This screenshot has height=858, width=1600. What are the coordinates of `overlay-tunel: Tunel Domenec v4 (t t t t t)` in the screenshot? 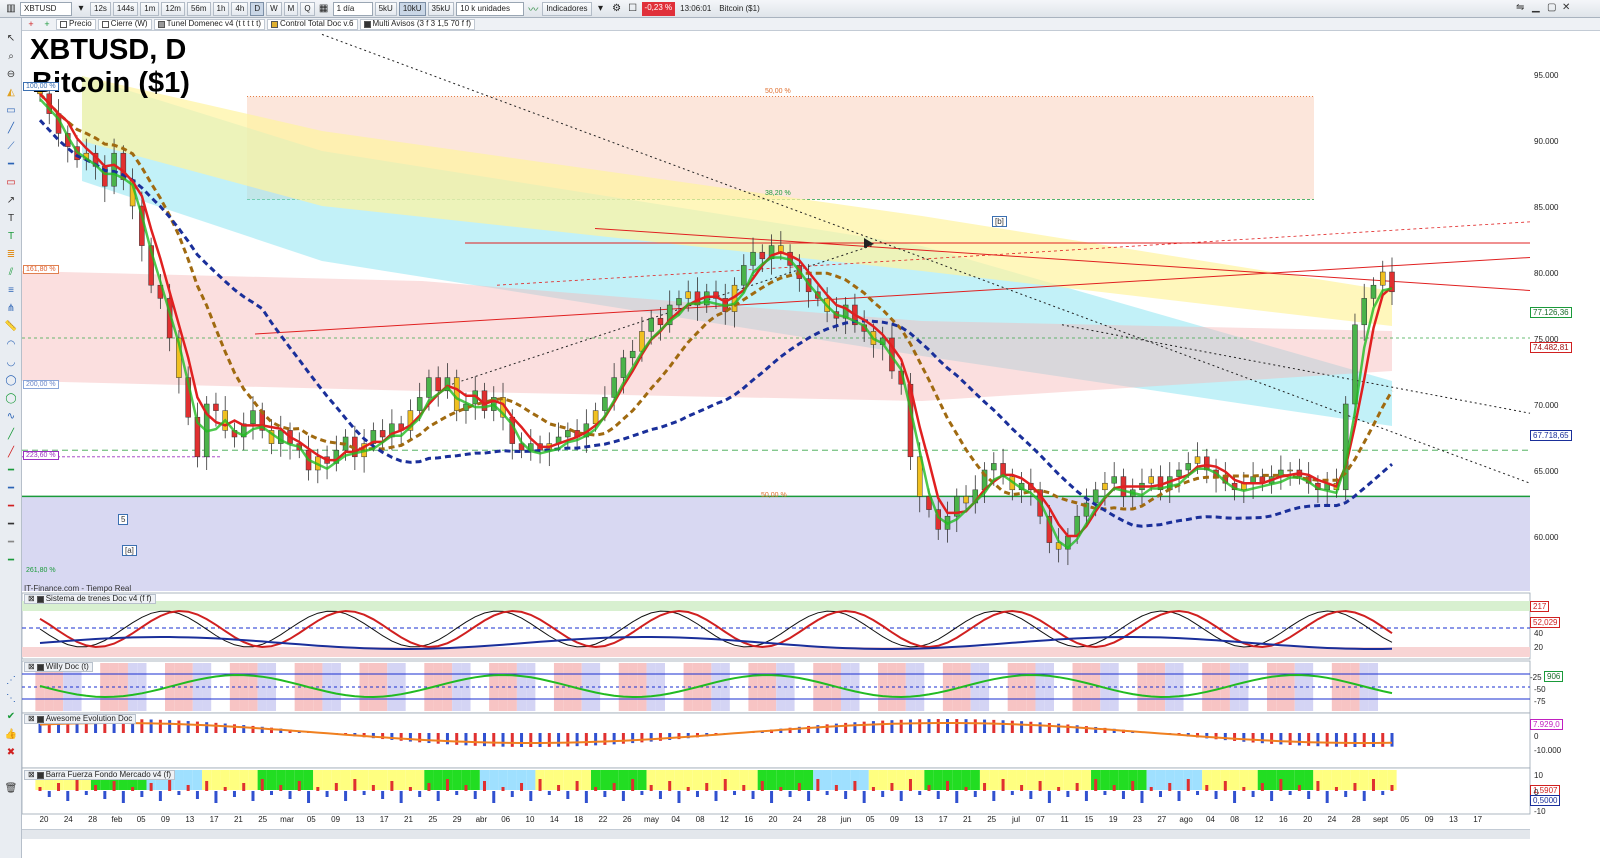 It's located at (209, 24).